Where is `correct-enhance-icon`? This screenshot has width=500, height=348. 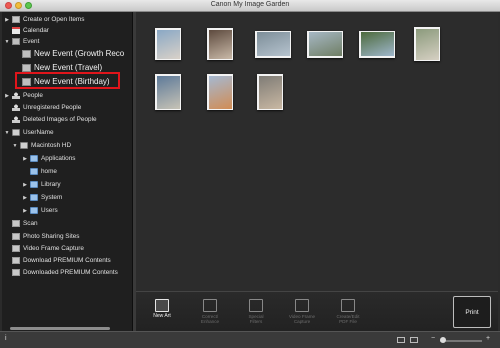 correct-enhance-icon is located at coordinates (210, 305).